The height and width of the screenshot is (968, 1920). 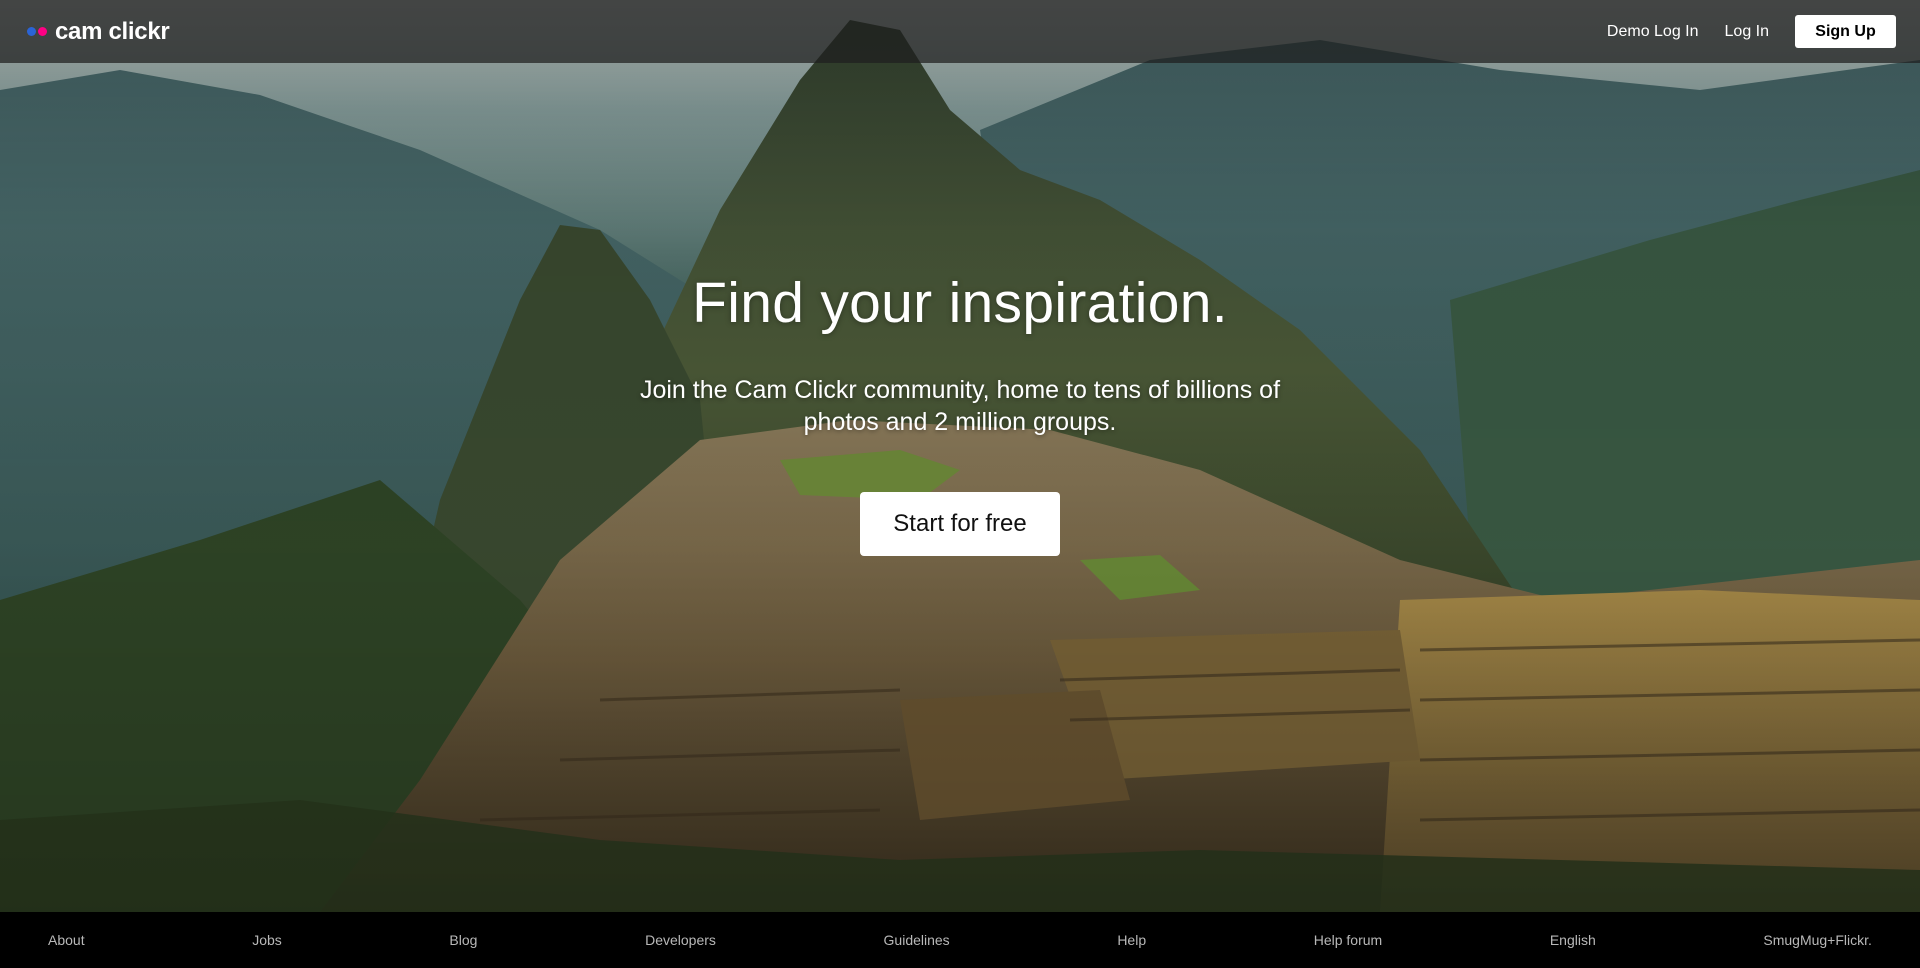 What do you see at coordinates (960, 31) in the screenshot?
I see `top-navigation-bar: cam clickr Demo Log In Log In Sign Up` at bounding box center [960, 31].